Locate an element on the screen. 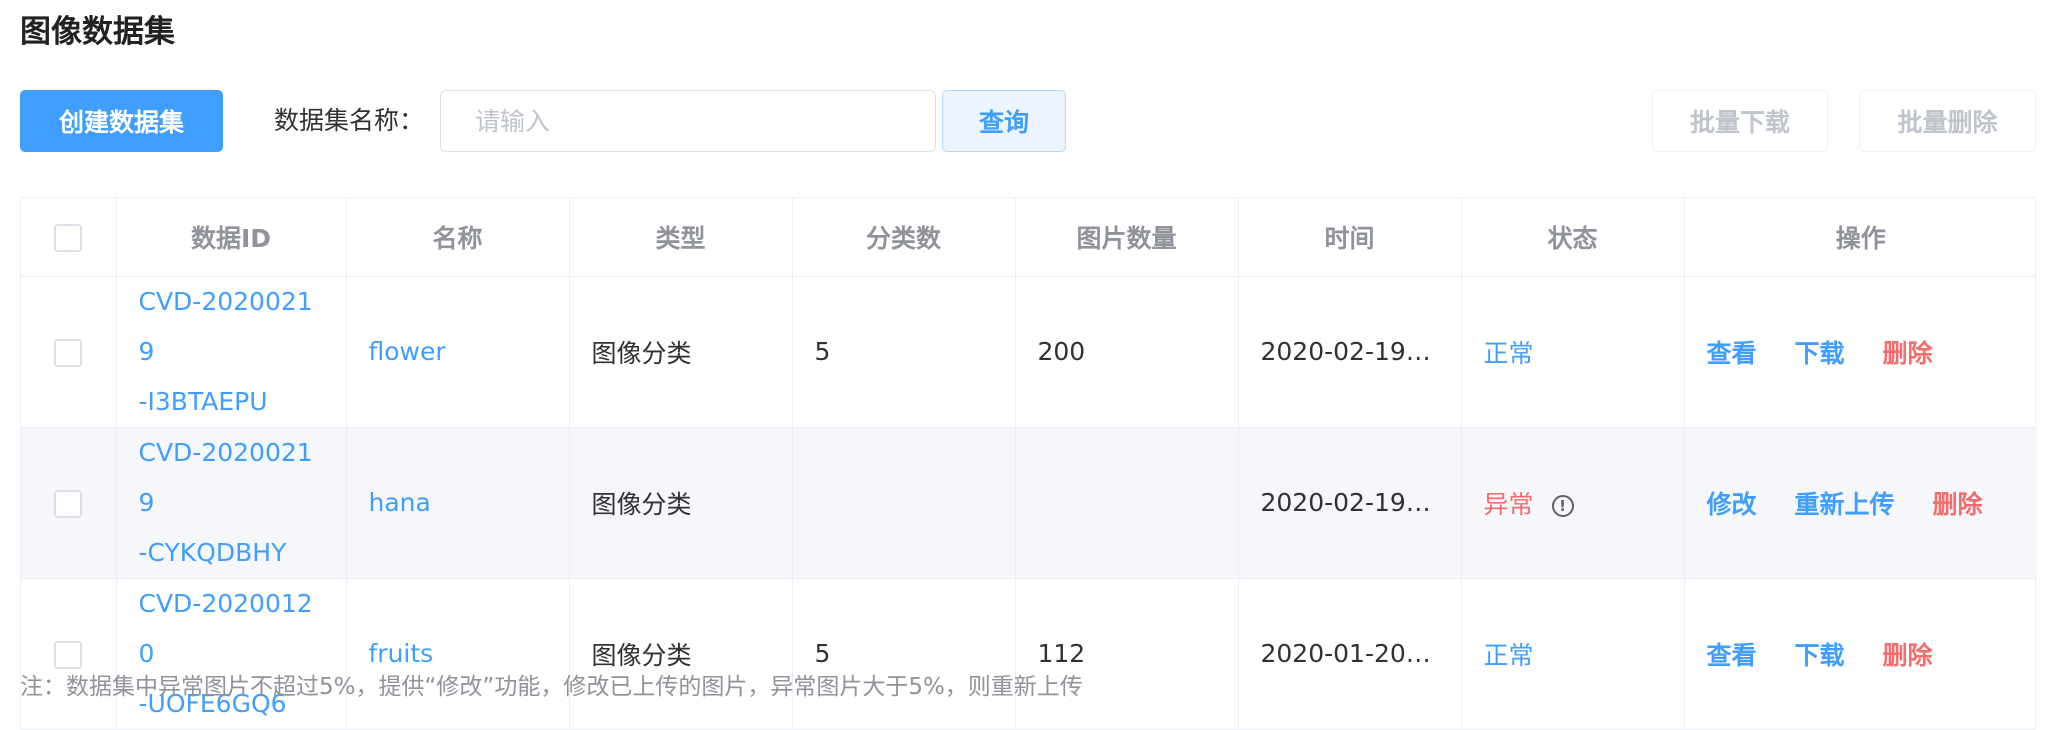 The height and width of the screenshot is (730, 2056). page-title: 图像数据集 is located at coordinates (97, 32).